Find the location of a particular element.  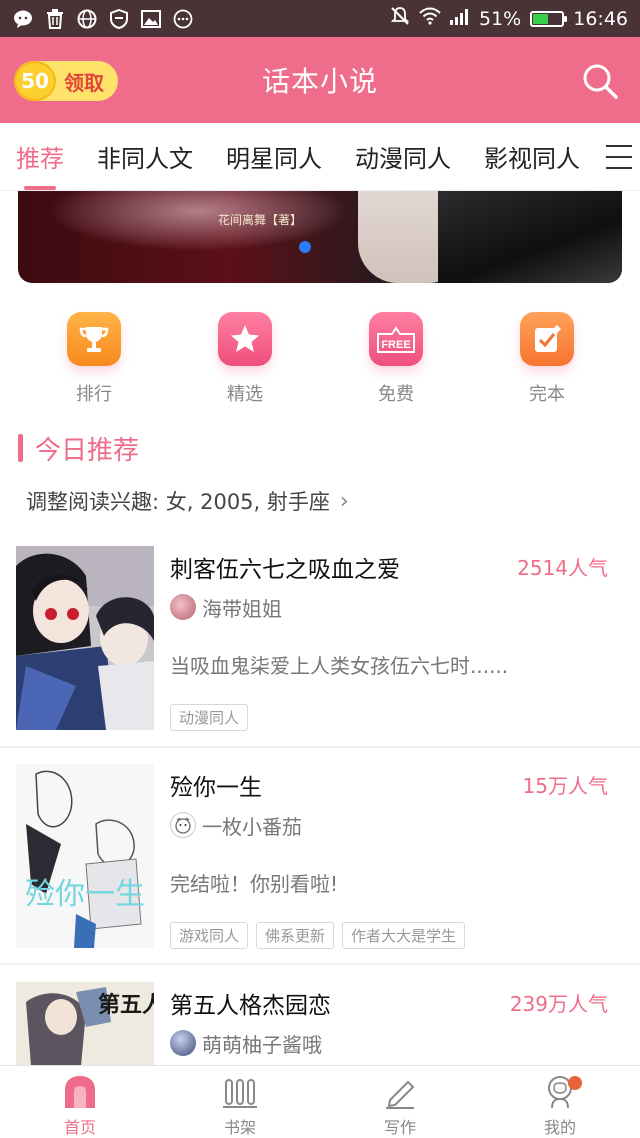

ranking-label: 排行 is located at coordinates (94, 394).